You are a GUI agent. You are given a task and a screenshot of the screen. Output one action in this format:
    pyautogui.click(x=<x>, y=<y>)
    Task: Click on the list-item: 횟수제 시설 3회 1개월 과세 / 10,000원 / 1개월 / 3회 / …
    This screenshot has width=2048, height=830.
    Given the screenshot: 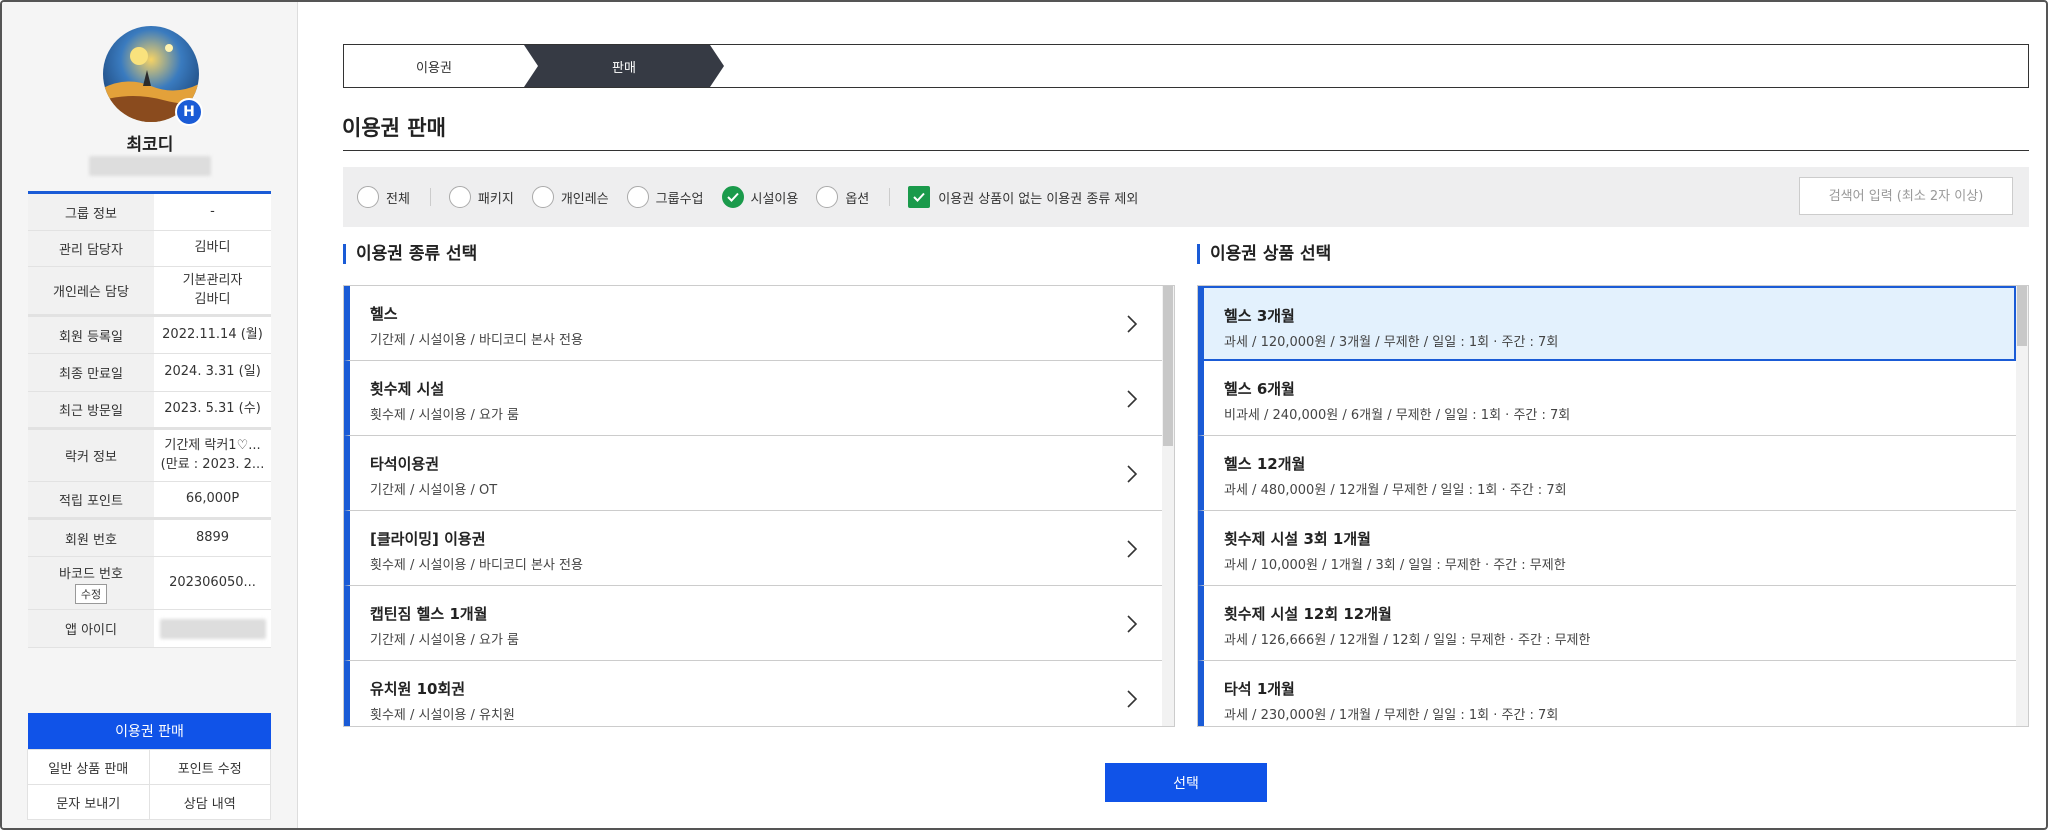 What is the action you would take?
    pyautogui.click(x=1607, y=548)
    